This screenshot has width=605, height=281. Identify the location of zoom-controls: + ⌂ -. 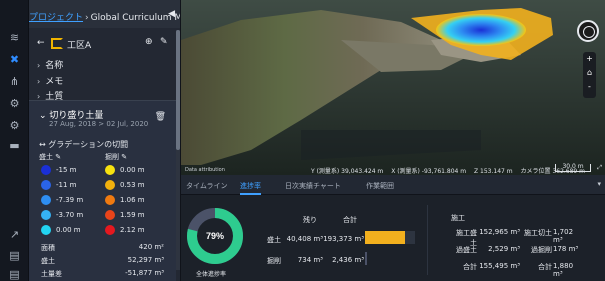
(589, 75).